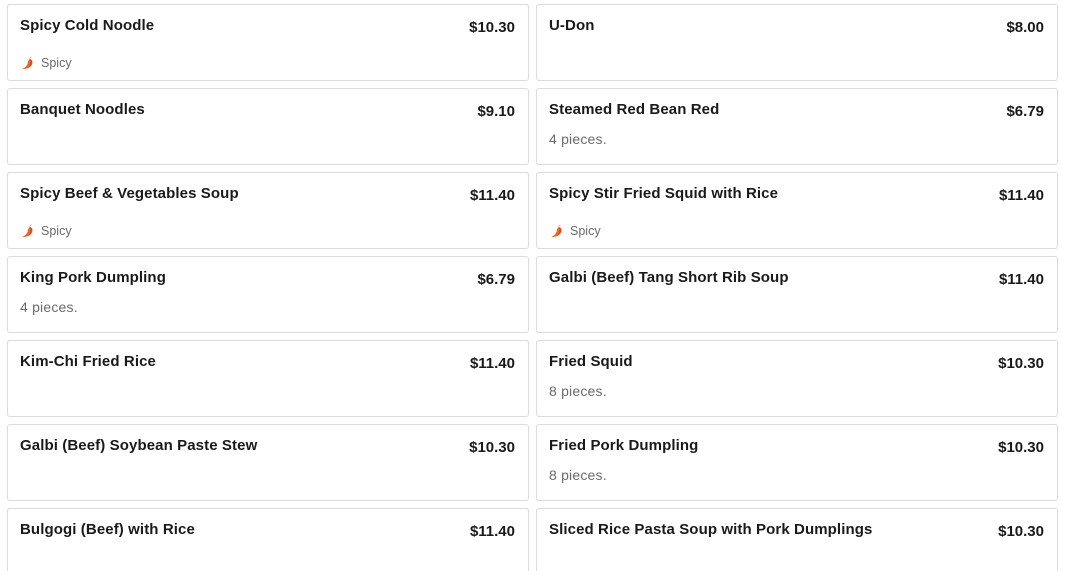 The image size is (1066, 571). Describe the element at coordinates (797, 294) in the screenshot. I see `menu-item-card: Galbi (Beef) Tang Short Rib Soup $11.40` at that location.